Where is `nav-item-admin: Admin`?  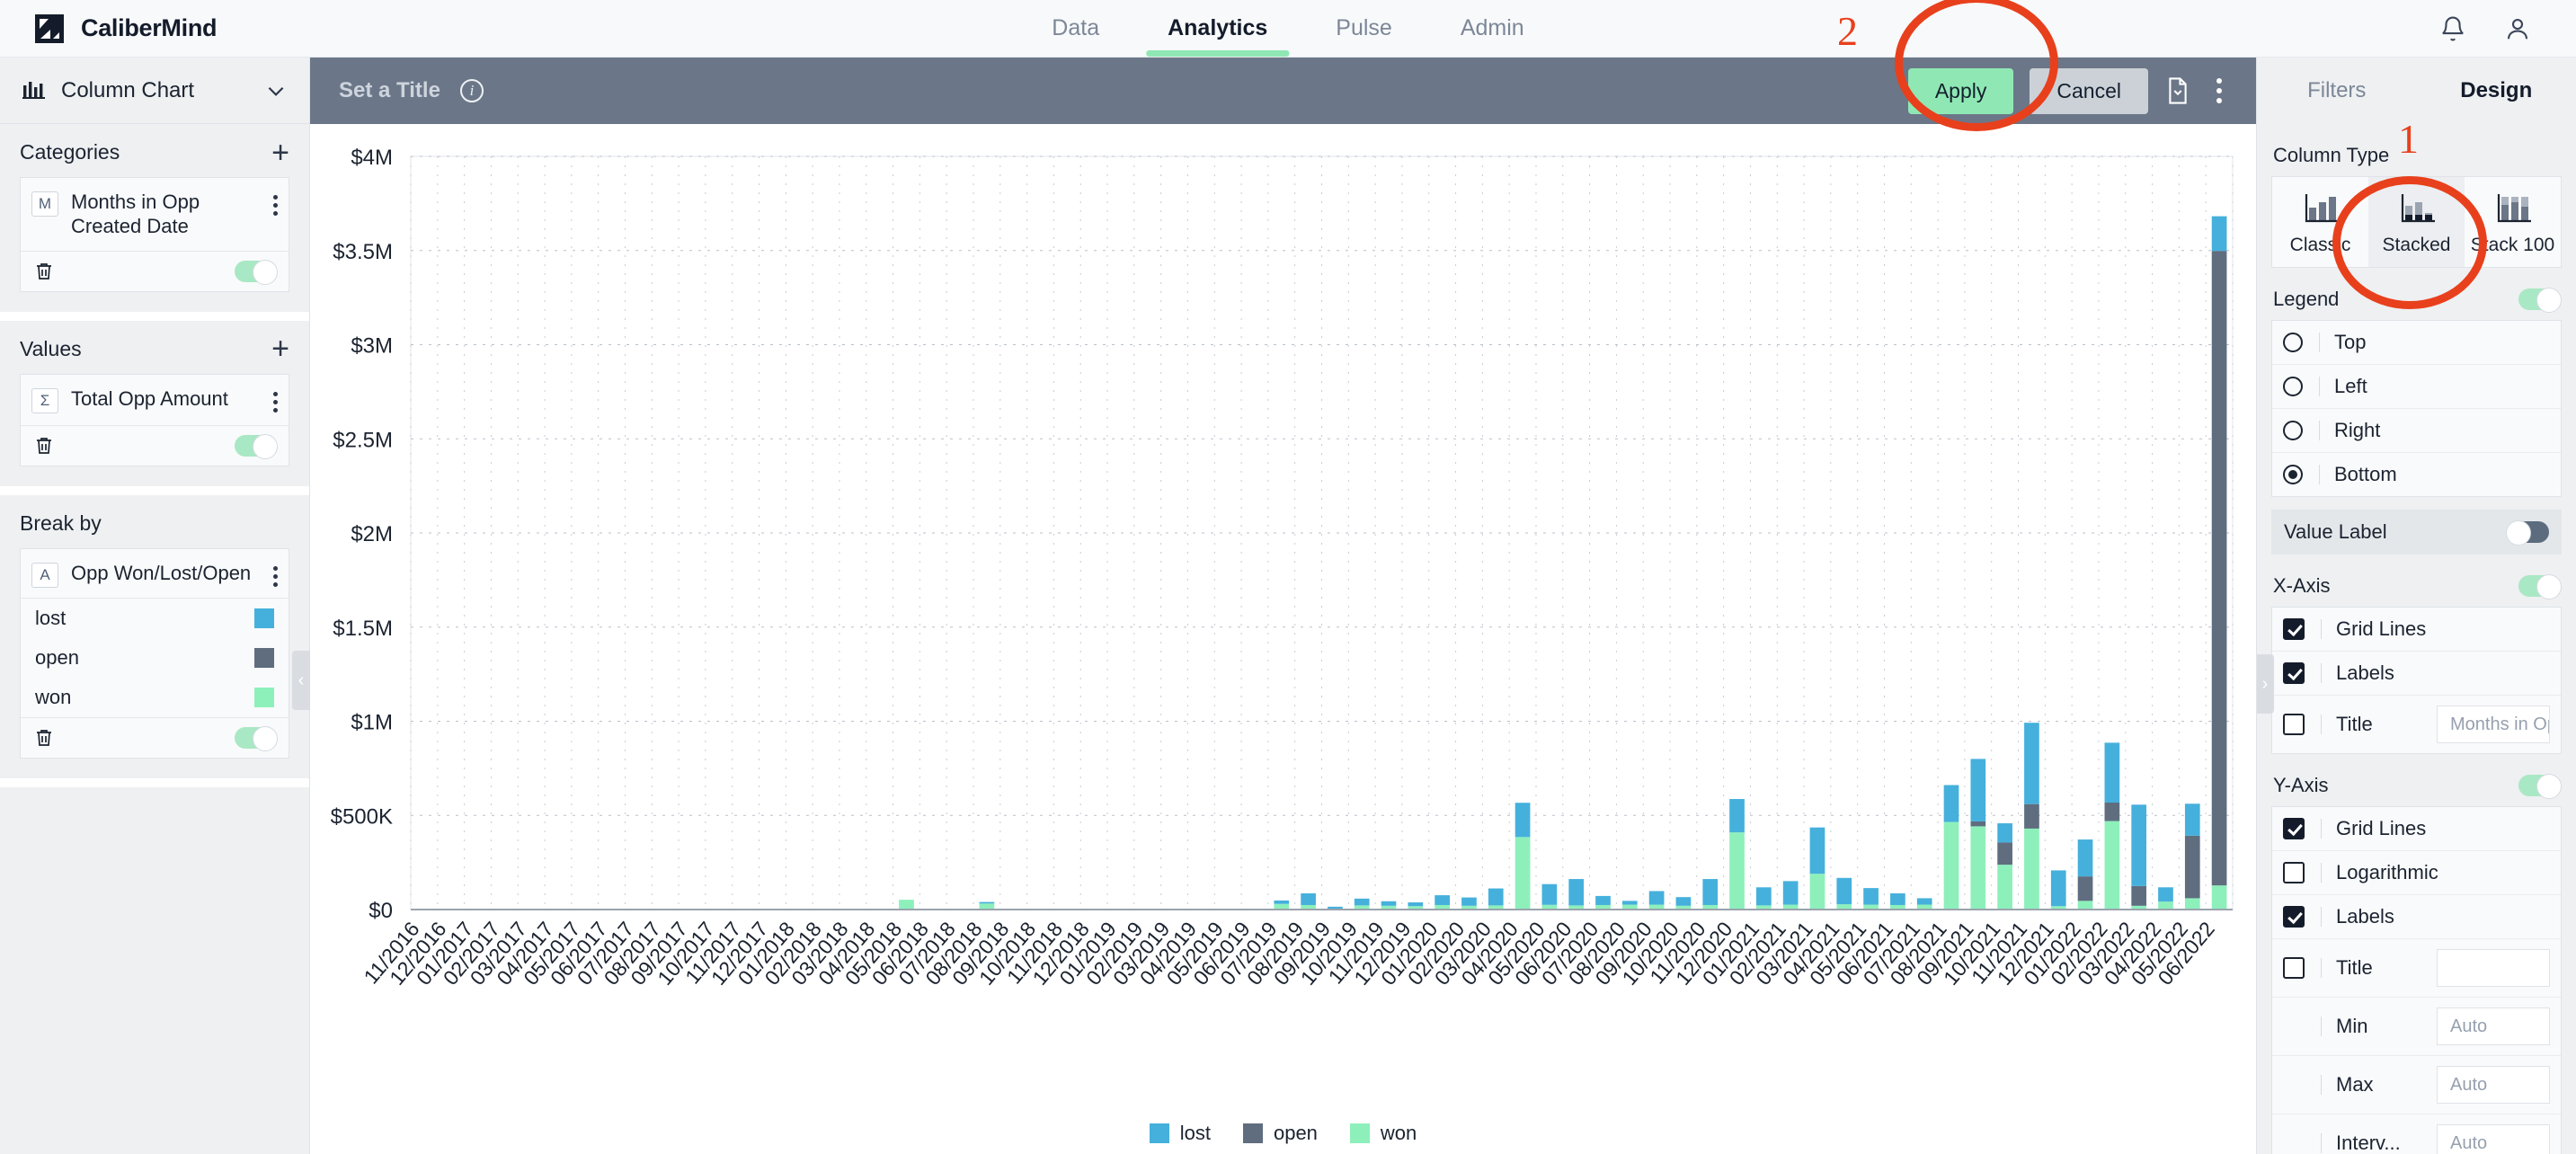
nav-item-admin: Admin is located at coordinates (1492, 28).